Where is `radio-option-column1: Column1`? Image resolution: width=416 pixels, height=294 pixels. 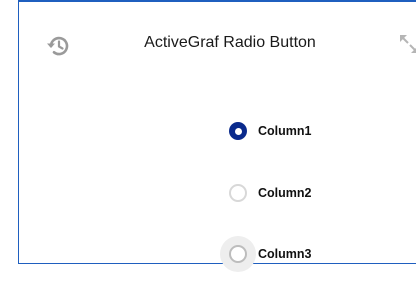
radio-option-column1: Column1 is located at coordinates (265, 131).